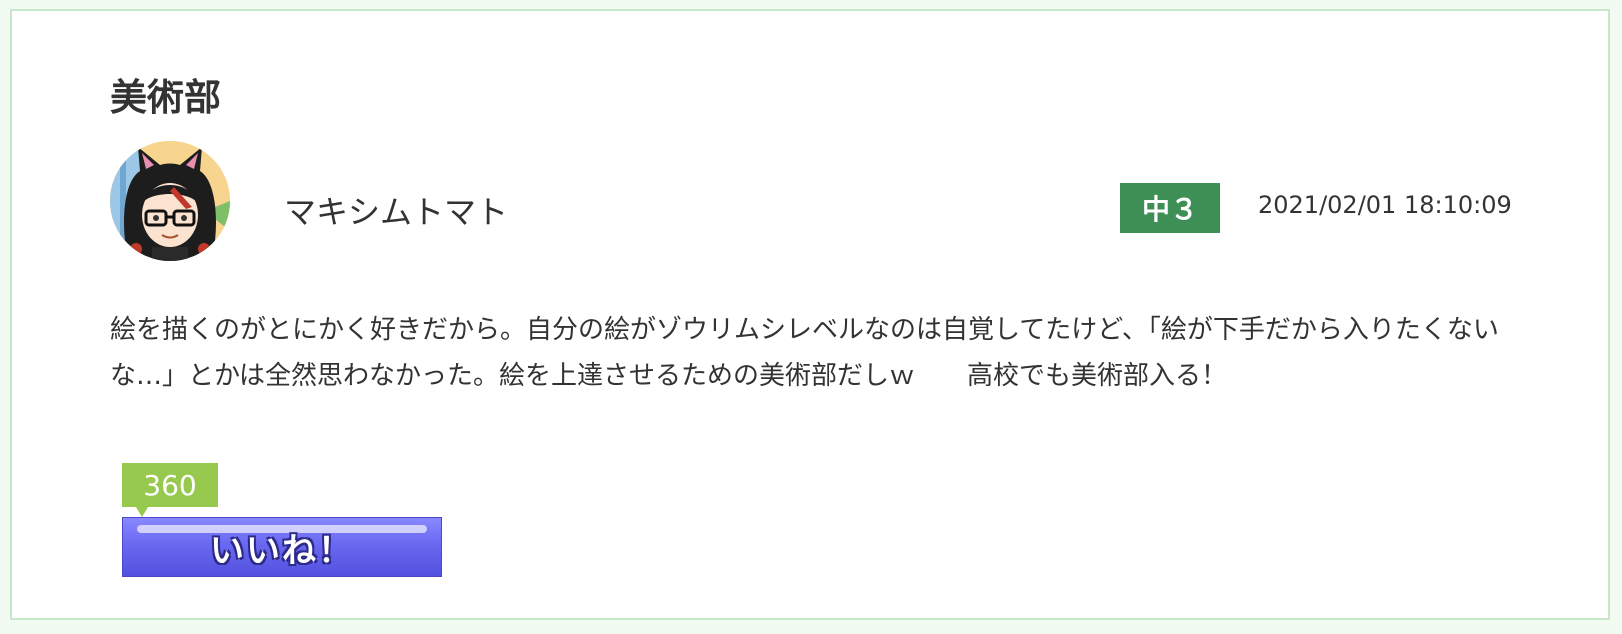  Describe the element at coordinates (1170, 208) in the screenshot. I see `grade-badge: 中３` at that location.